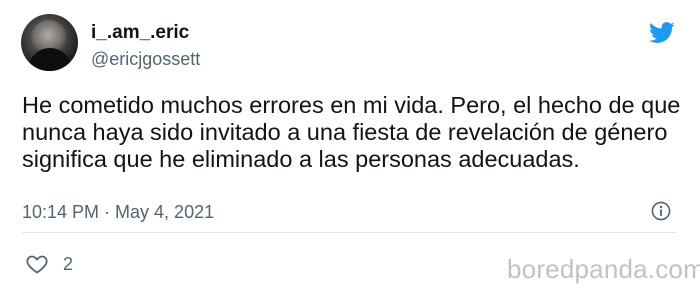  I want to click on info-icon, so click(661, 211).